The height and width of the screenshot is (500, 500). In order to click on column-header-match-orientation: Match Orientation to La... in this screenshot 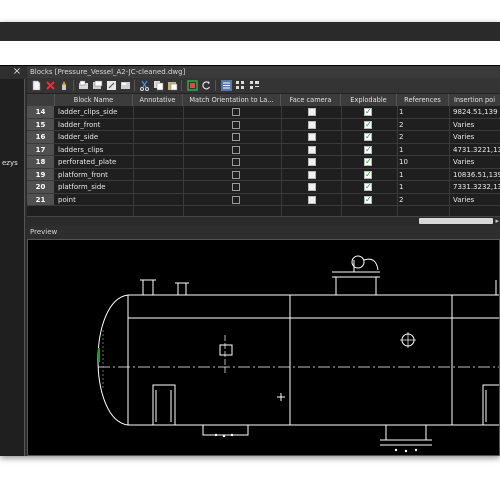, I will do `click(232, 100)`.